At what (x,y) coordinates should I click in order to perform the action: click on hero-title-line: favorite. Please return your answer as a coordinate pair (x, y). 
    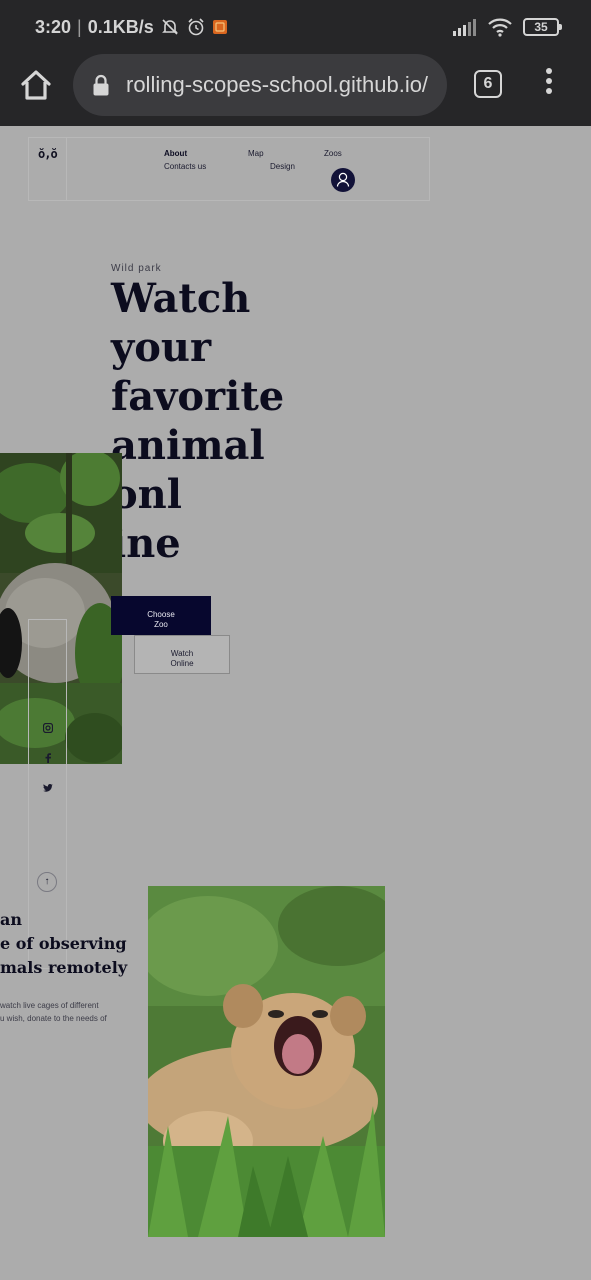
    Looking at the image, I should click on (198, 396).